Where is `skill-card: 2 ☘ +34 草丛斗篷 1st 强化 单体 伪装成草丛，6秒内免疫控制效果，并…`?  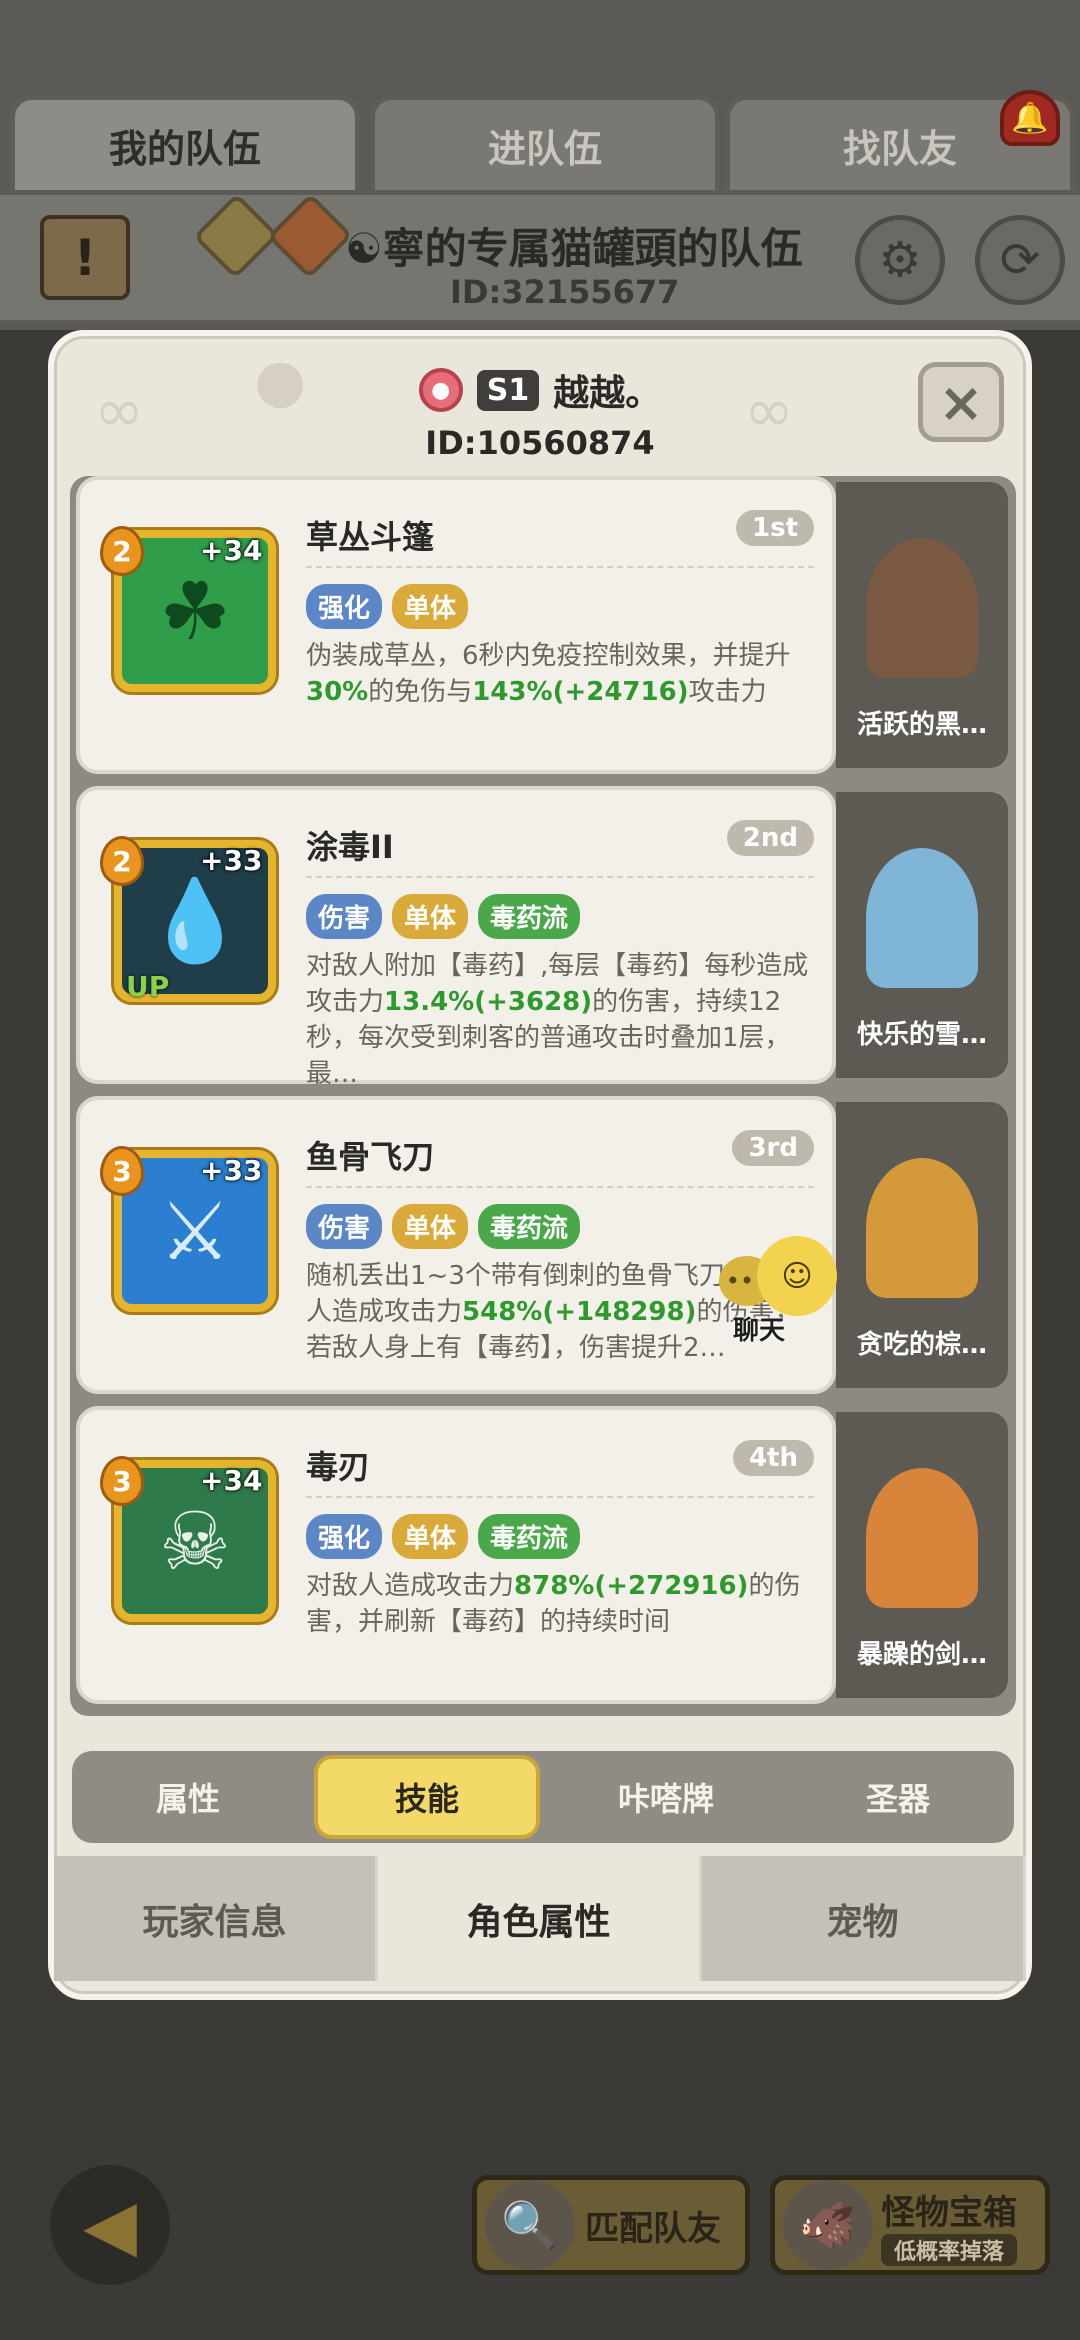
skill-card: 2 ☘ +34 草丛斗篷 1st 强化 单体 伪装成草丛，6秒内免疫控制效果，并… is located at coordinates (456, 625).